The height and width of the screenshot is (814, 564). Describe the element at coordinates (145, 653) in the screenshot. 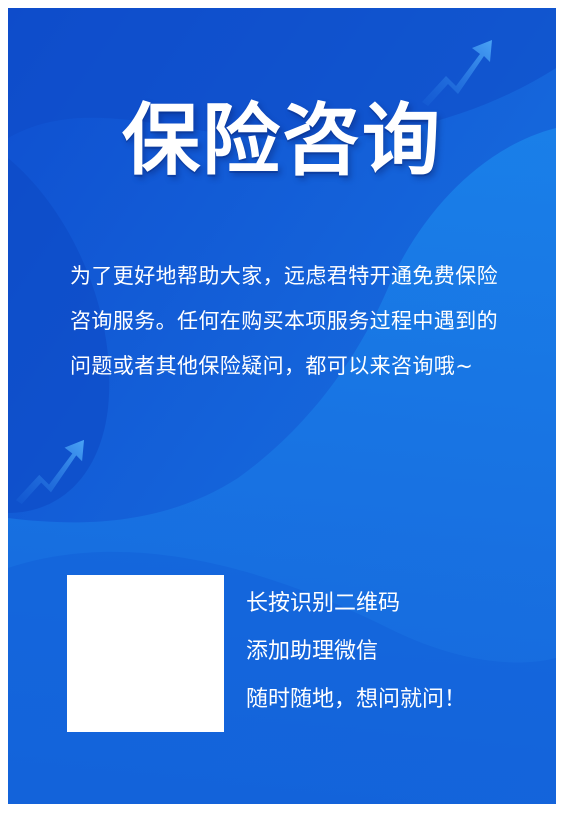

I see `qr-code-placeholder` at that location.